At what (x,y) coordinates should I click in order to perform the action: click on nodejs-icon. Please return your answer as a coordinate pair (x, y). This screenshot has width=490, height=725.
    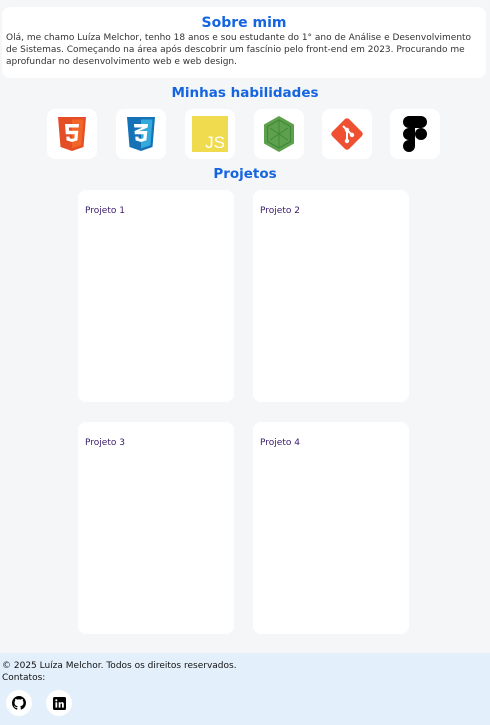
    Looking at the image, I should click on (279, 134).